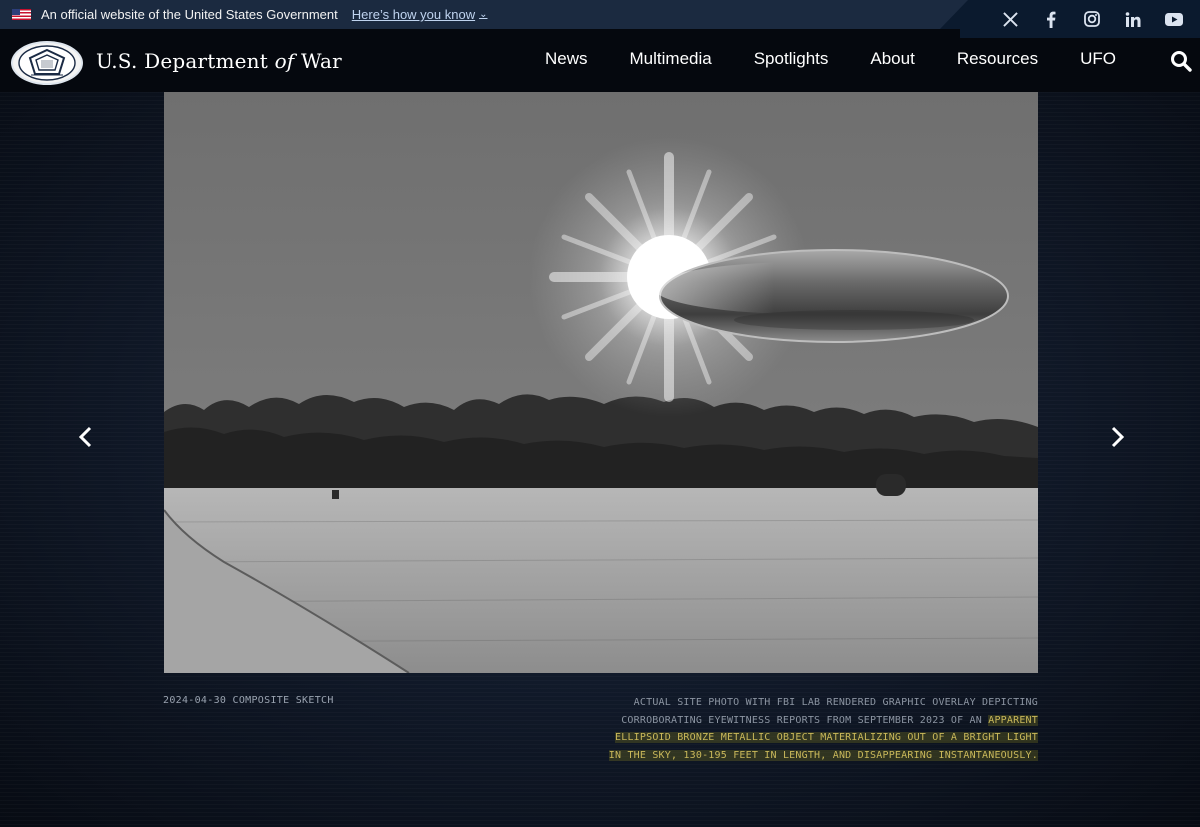 This screenshot has height=827, width=1200. Describe the element at coordinates (791, 59) in the screenshot. I see `nav-spotlights: Spotlights` at that location.